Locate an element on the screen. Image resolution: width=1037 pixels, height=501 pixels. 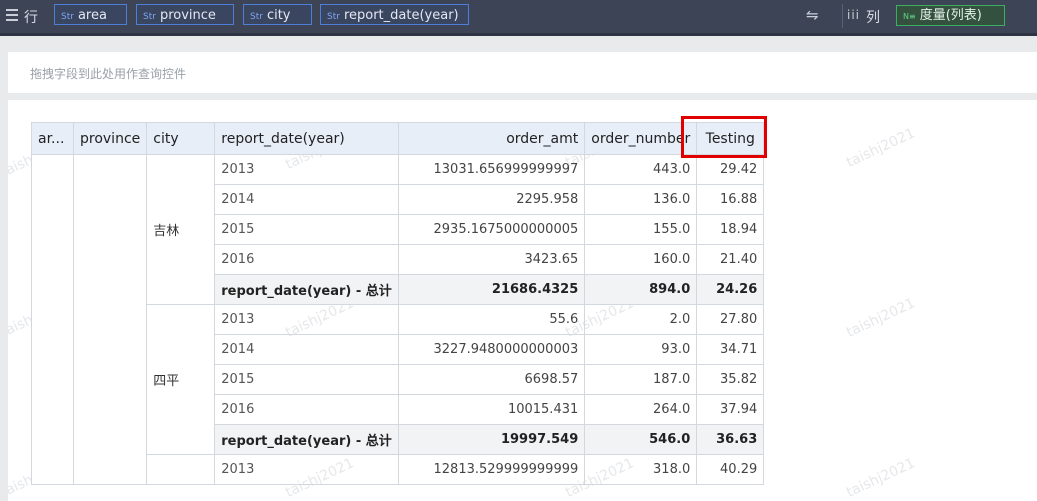
order-amt-cell: 3227.9480000000003 is located at coordinates (492, 349).